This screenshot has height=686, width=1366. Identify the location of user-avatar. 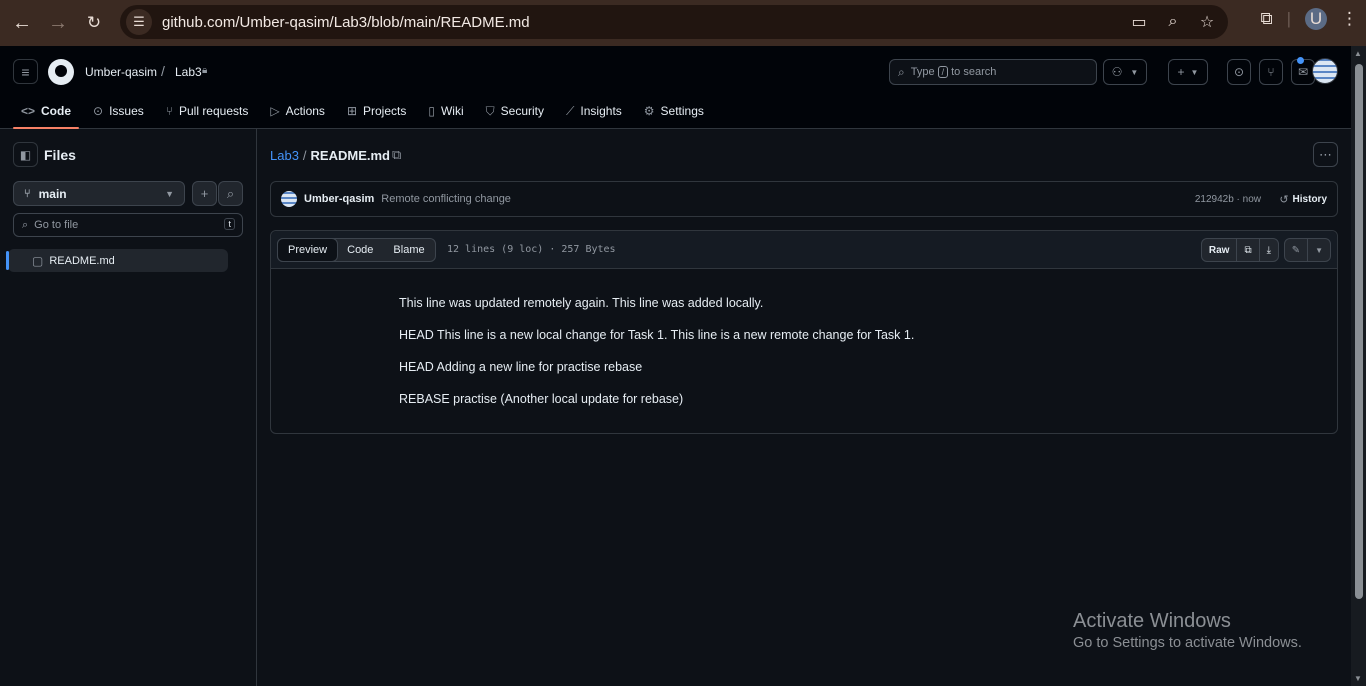
(1325, 71).